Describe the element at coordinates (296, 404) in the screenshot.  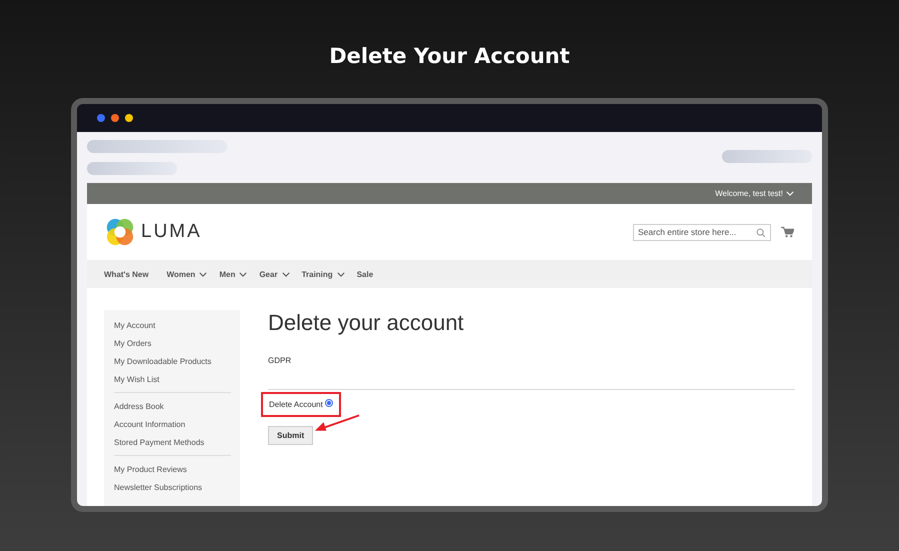
I see `option-label: Delete Account` at that location.